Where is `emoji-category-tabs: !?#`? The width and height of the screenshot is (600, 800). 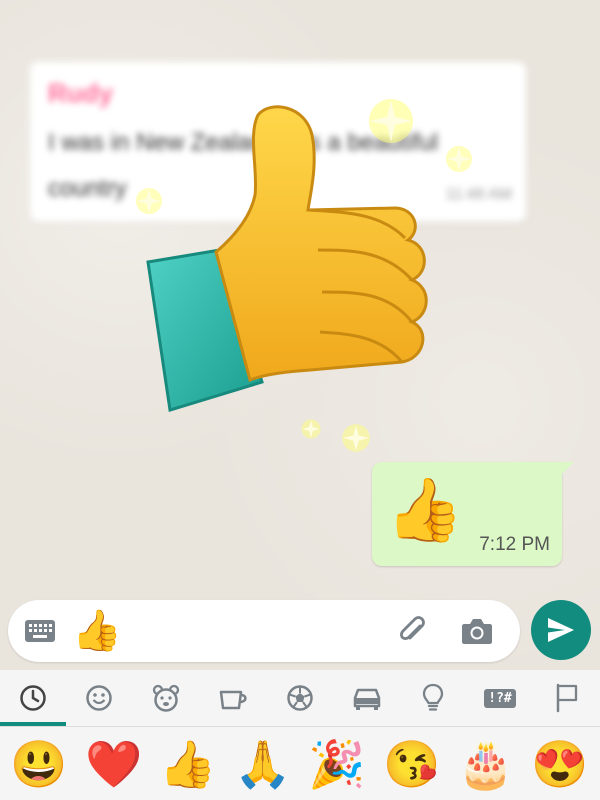
emoji-category-tabs: !?# is located at coordinates (300, 698).